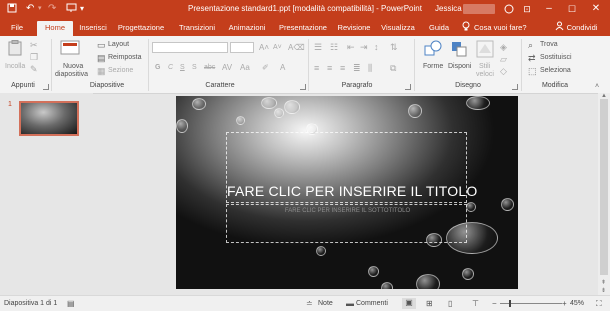  Describe the element at coordinates (577, 303) in the screenshot. I see `zoom-level: 45%` at that location.